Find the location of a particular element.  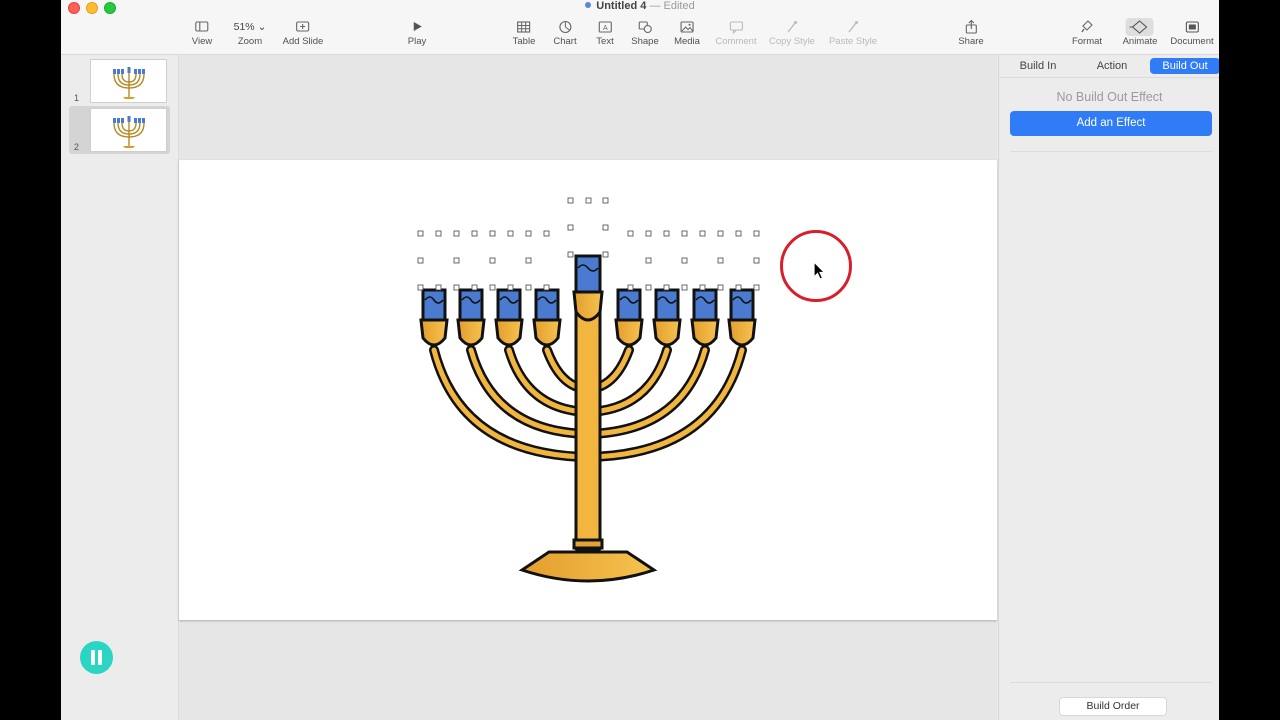

comment-label: Comment is located at coordinates (736, 41).